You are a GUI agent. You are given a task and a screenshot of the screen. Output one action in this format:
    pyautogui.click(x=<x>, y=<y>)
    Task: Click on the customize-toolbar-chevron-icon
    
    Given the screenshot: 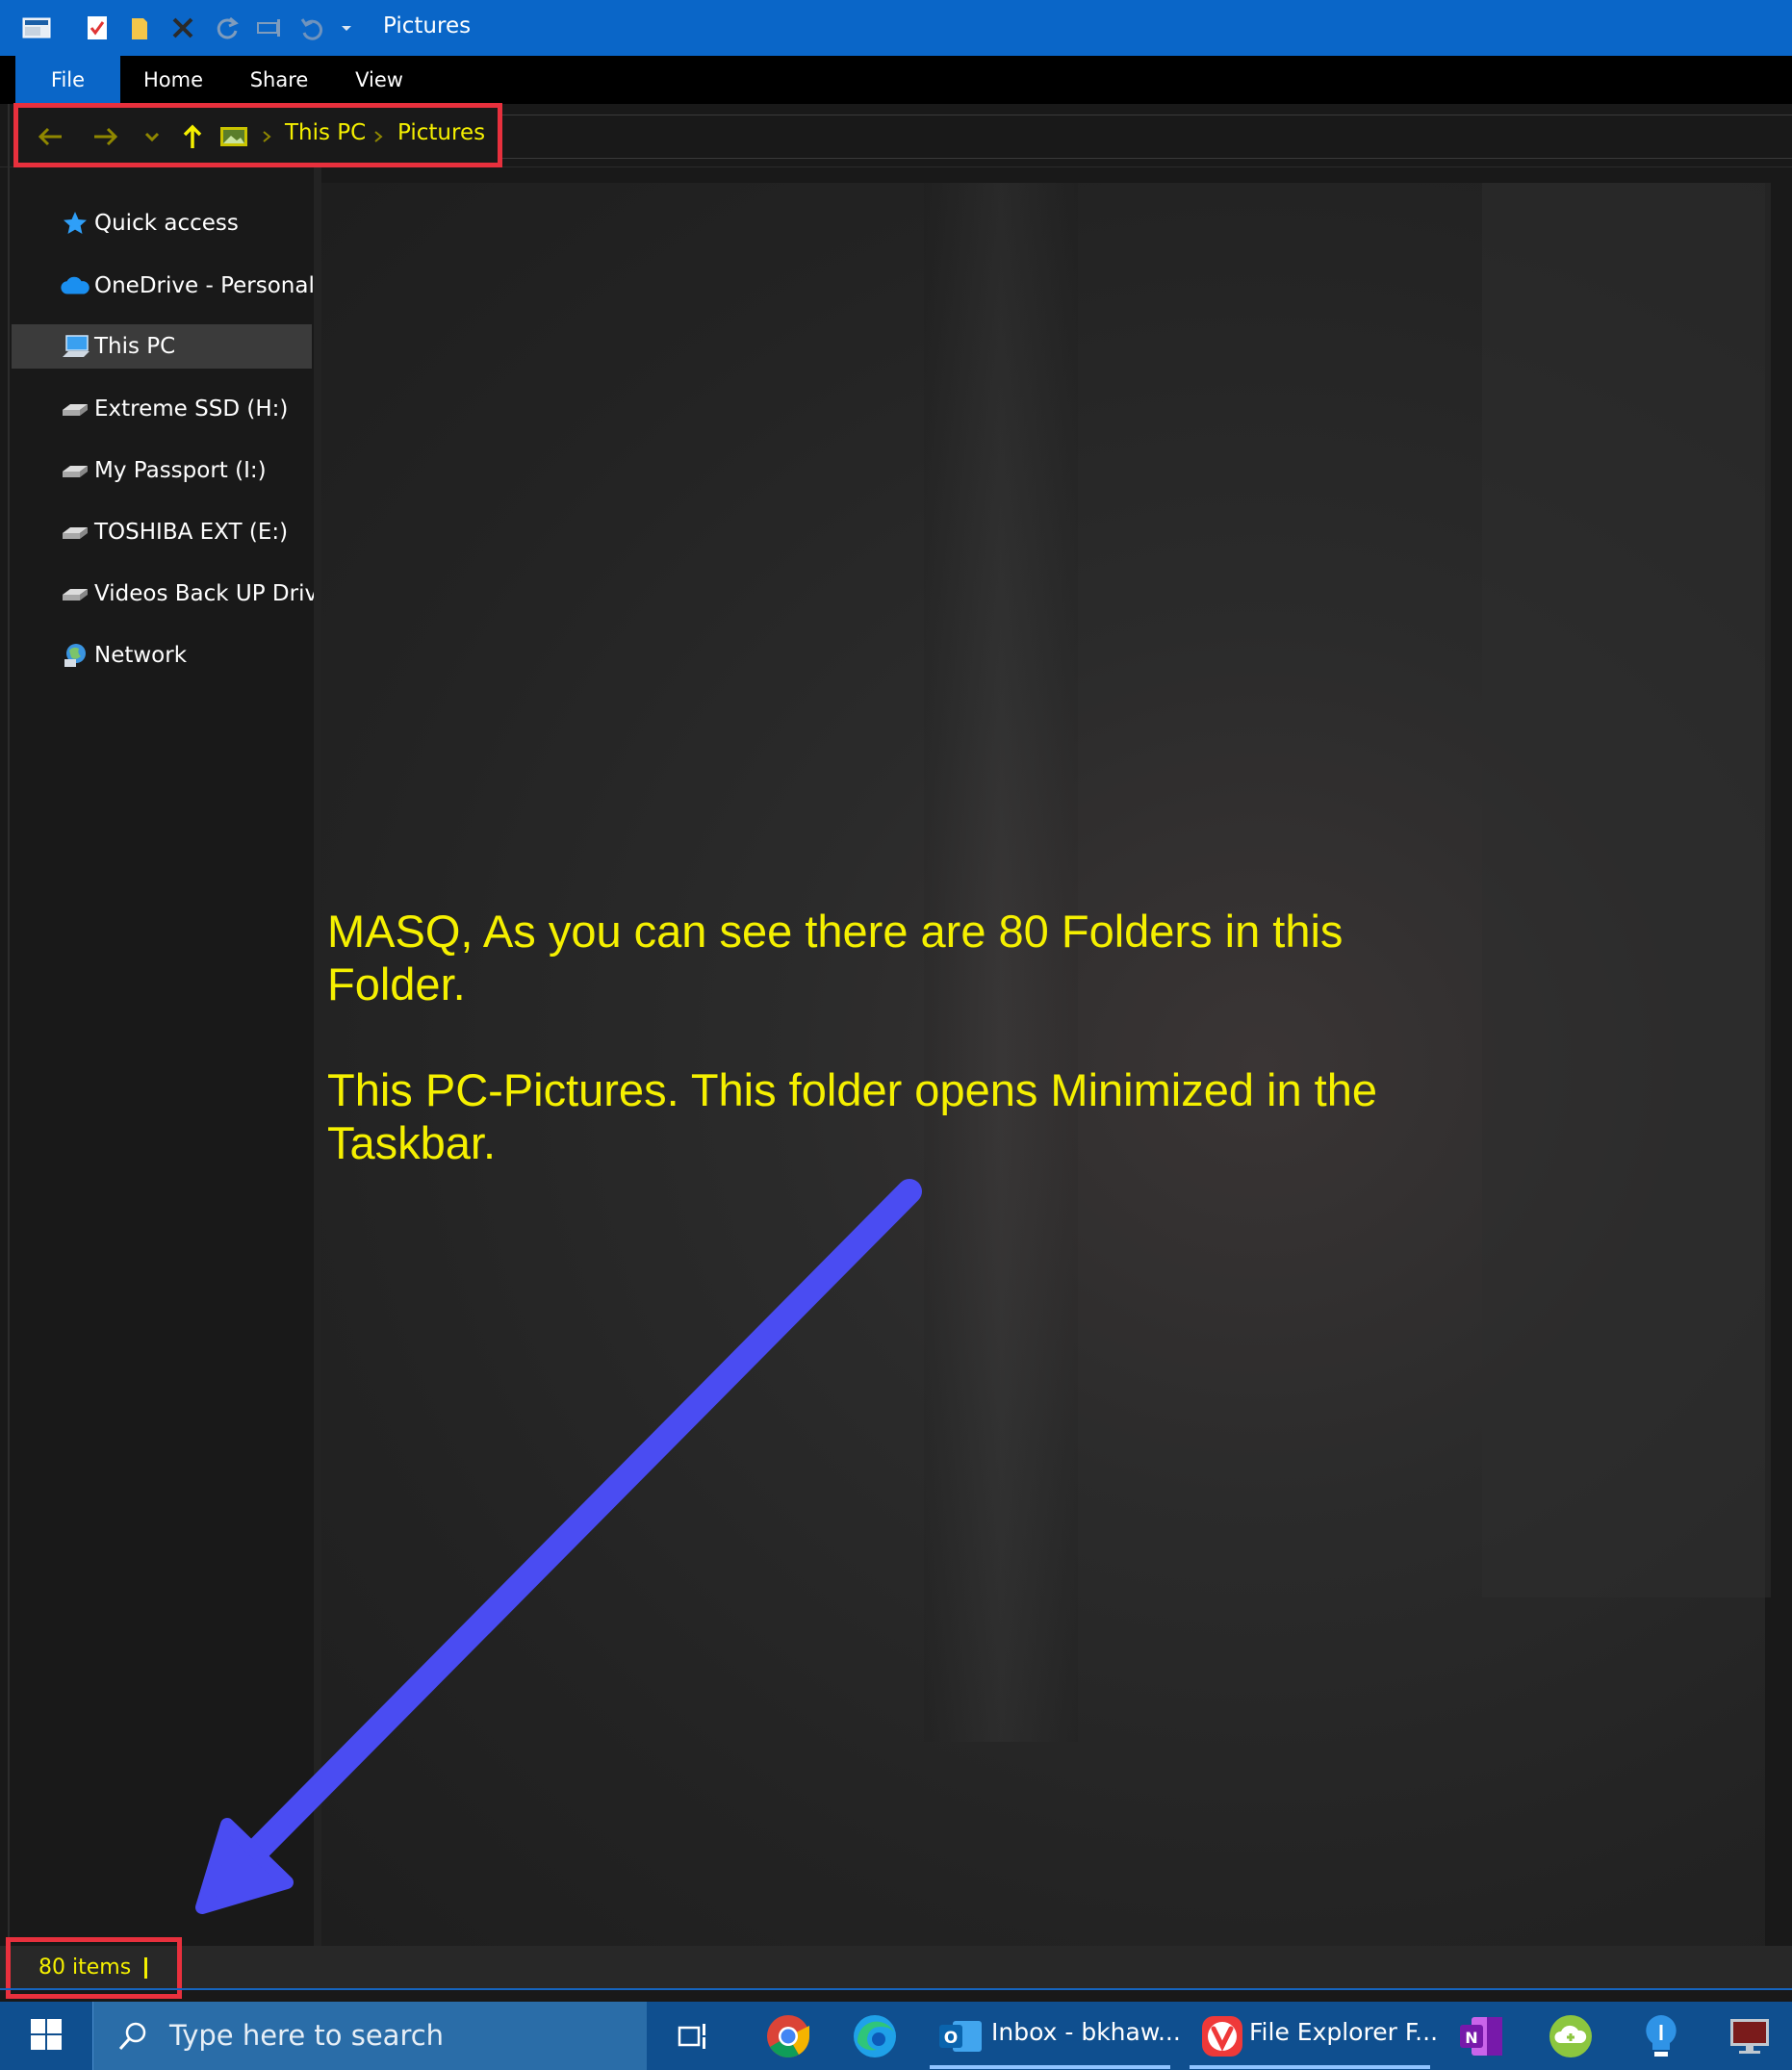 What is the action you would take?
    pyautogui.click(x=346, y=28)
    